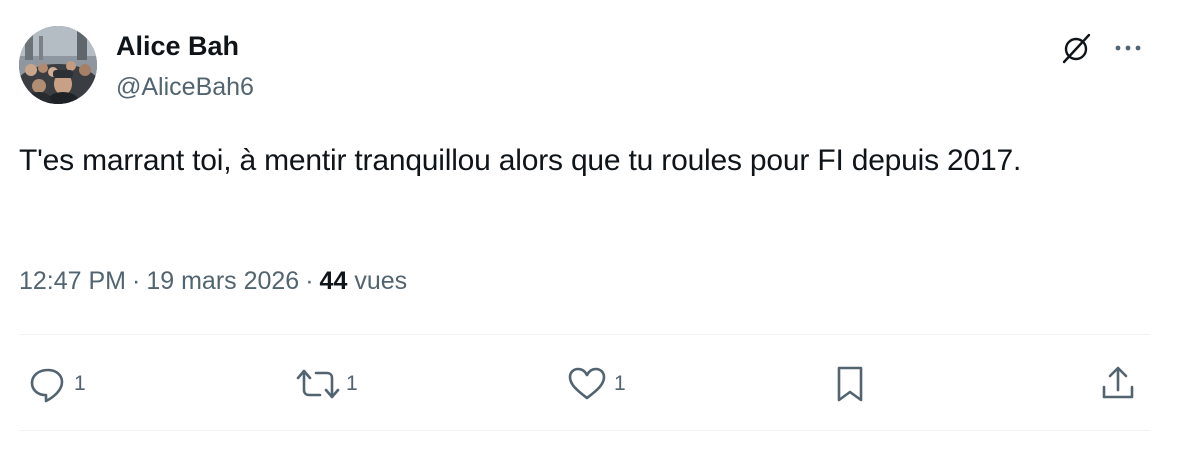 The height and width of the screenshot is (458, 1180). I want to click on more-button, so click(1128, 48).